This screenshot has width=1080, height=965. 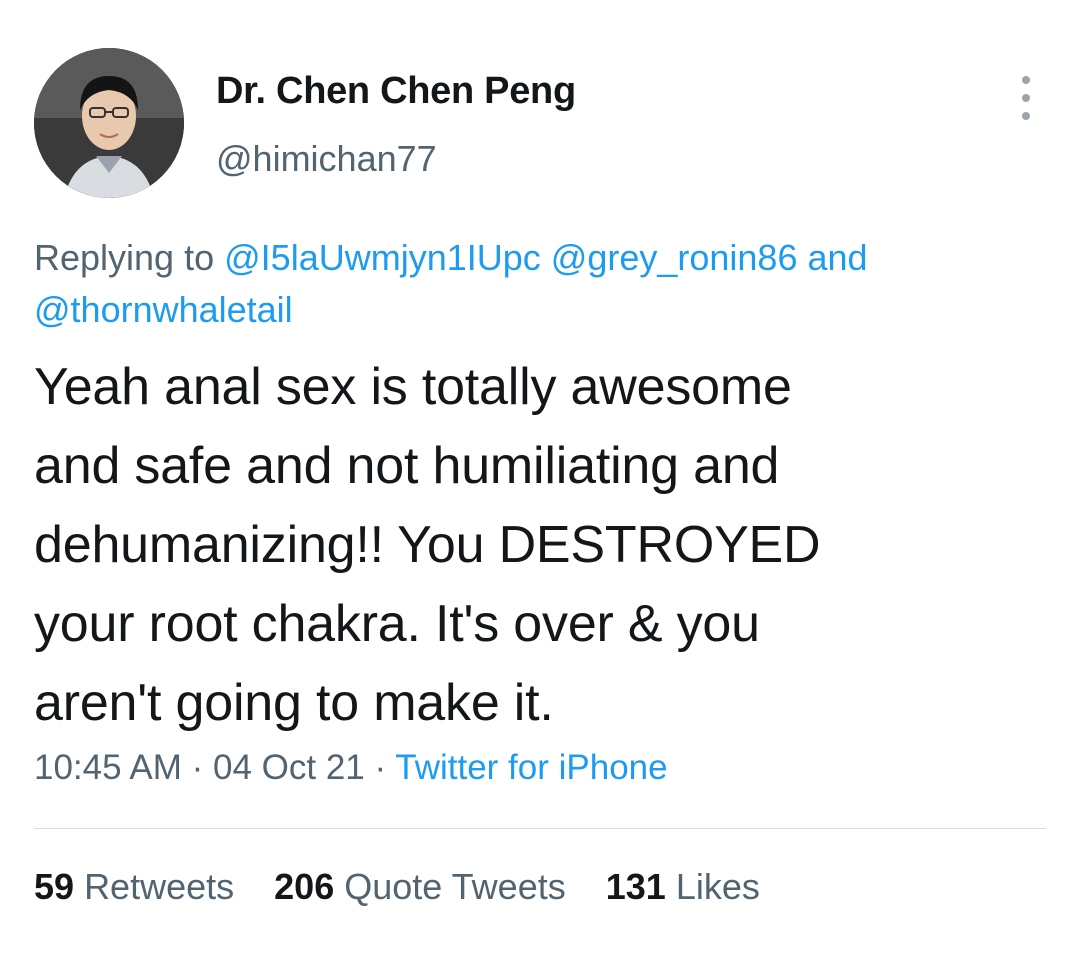 I want to click on tweet-source-link: Twitter for iPhone, so click(x=531, y=767).